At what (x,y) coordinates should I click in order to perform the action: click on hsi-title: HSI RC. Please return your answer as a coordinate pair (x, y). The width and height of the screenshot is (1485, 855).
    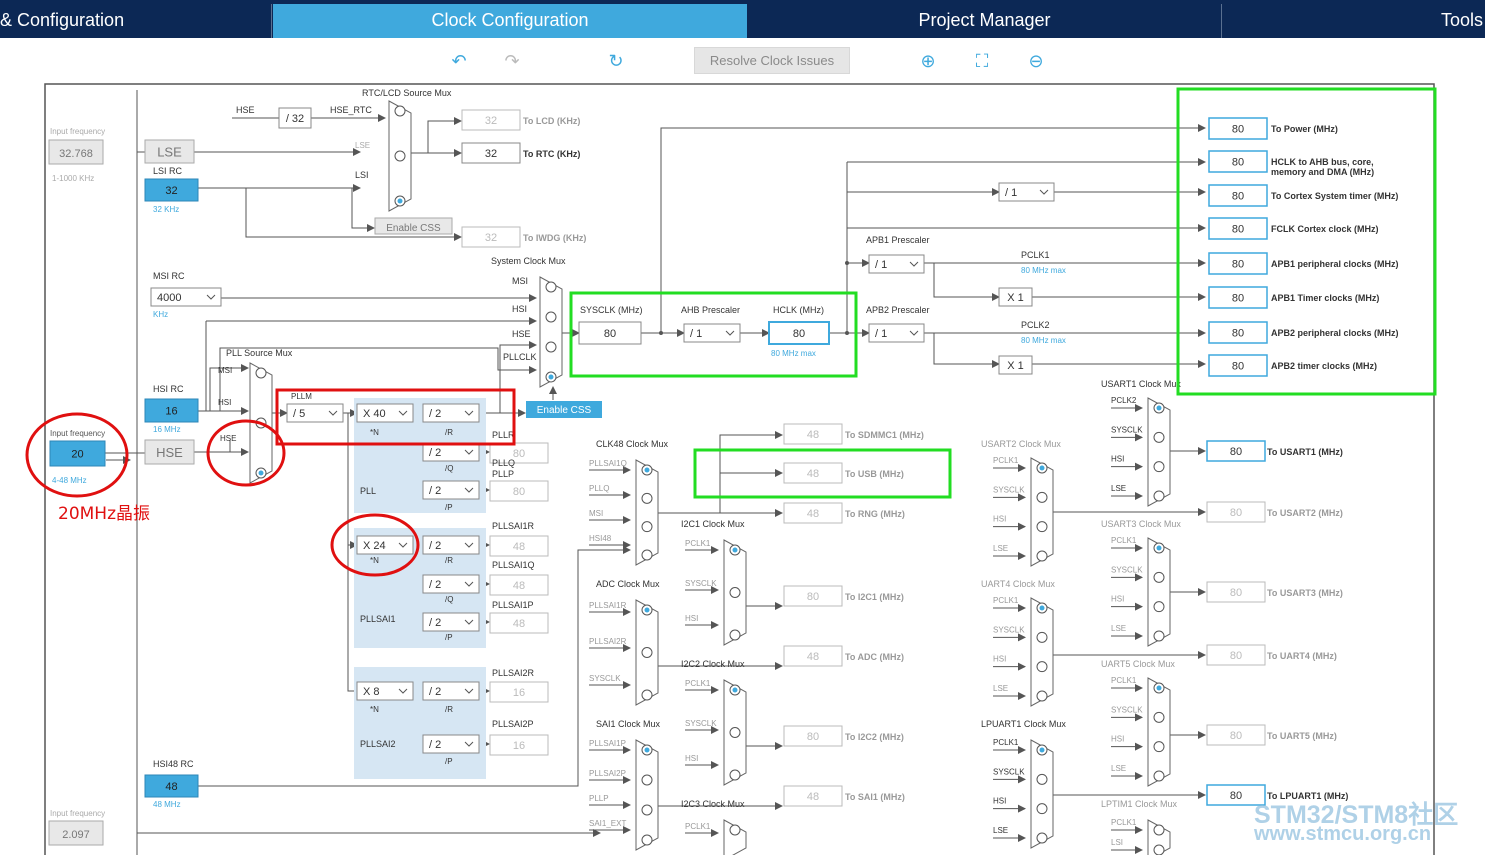
    Looking at the image, I should click on (168, 389).